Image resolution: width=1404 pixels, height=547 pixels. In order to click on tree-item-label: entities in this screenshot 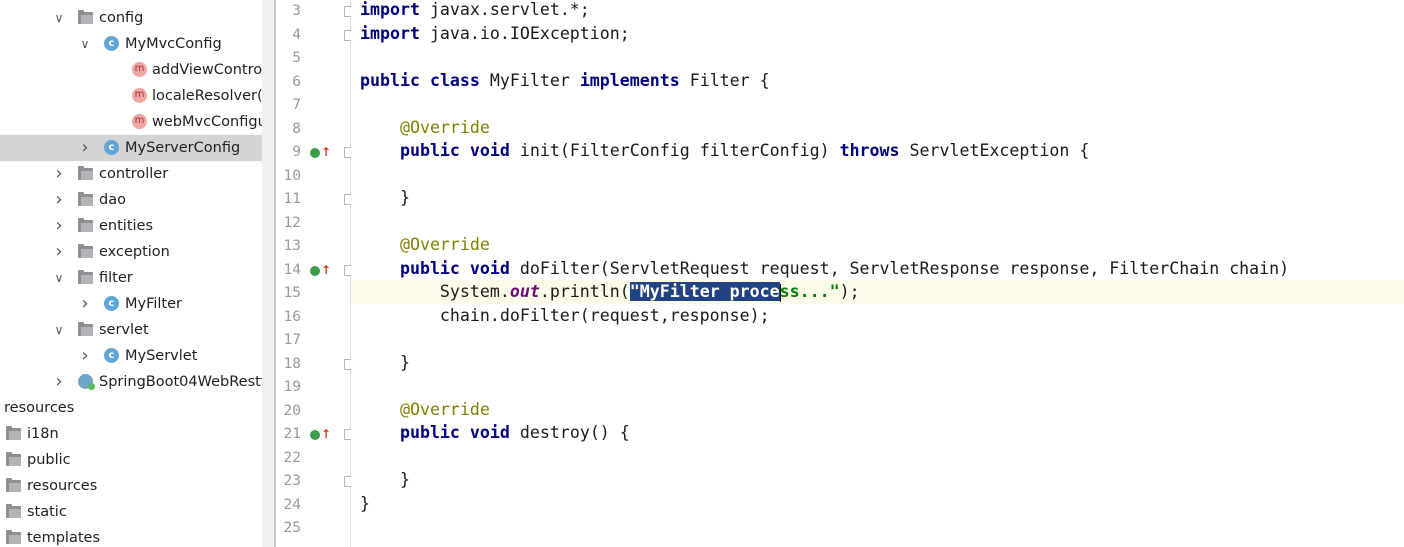, I will do `click(126, 226)`.